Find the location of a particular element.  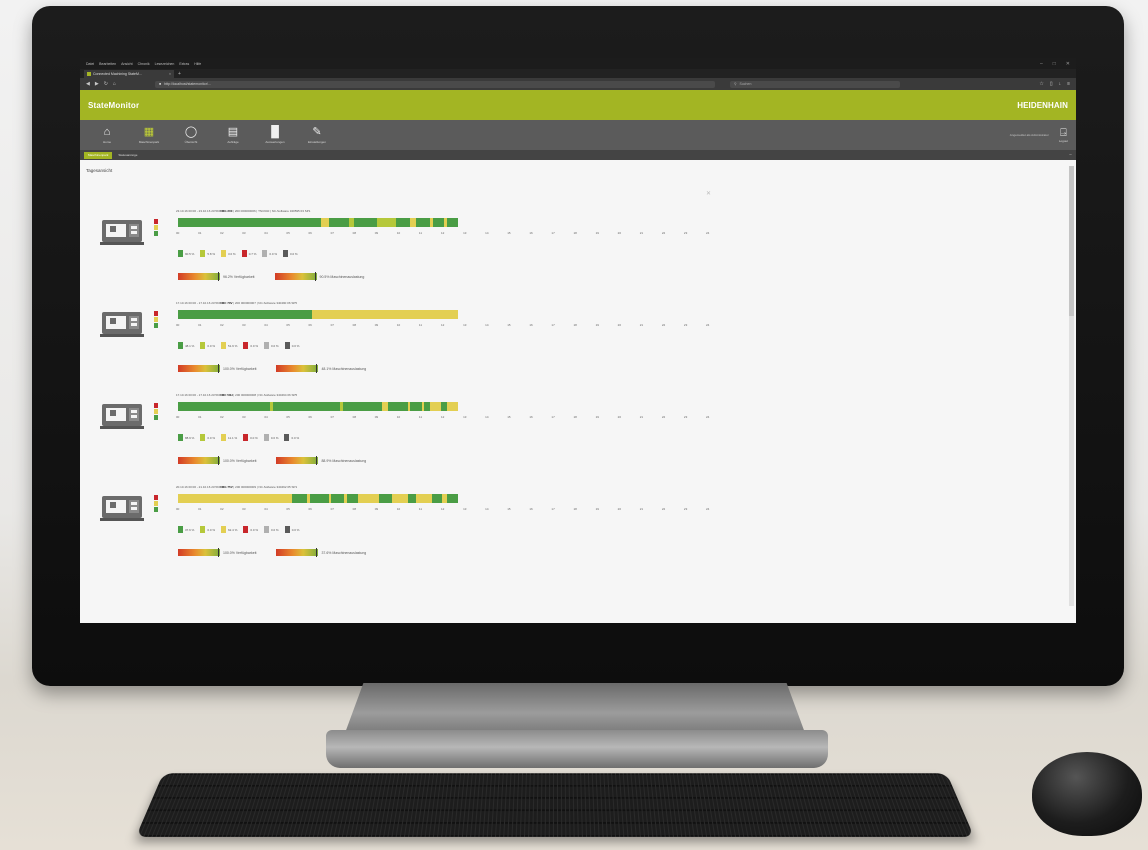

document-icon: ▤ is located at coordinates (233, 132).